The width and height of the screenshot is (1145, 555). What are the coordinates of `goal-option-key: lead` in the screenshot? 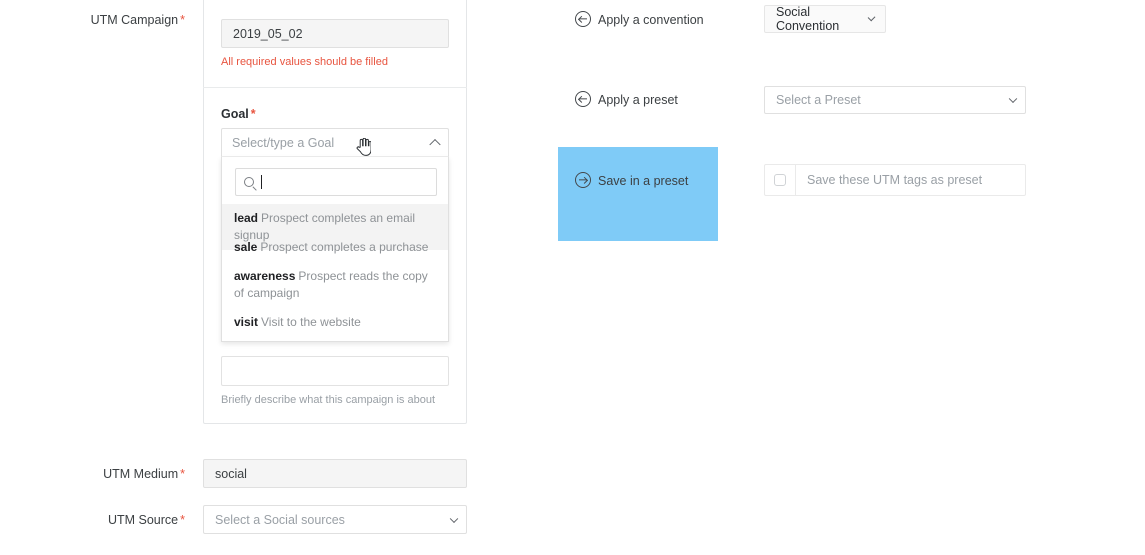 It's located at (246, 218).